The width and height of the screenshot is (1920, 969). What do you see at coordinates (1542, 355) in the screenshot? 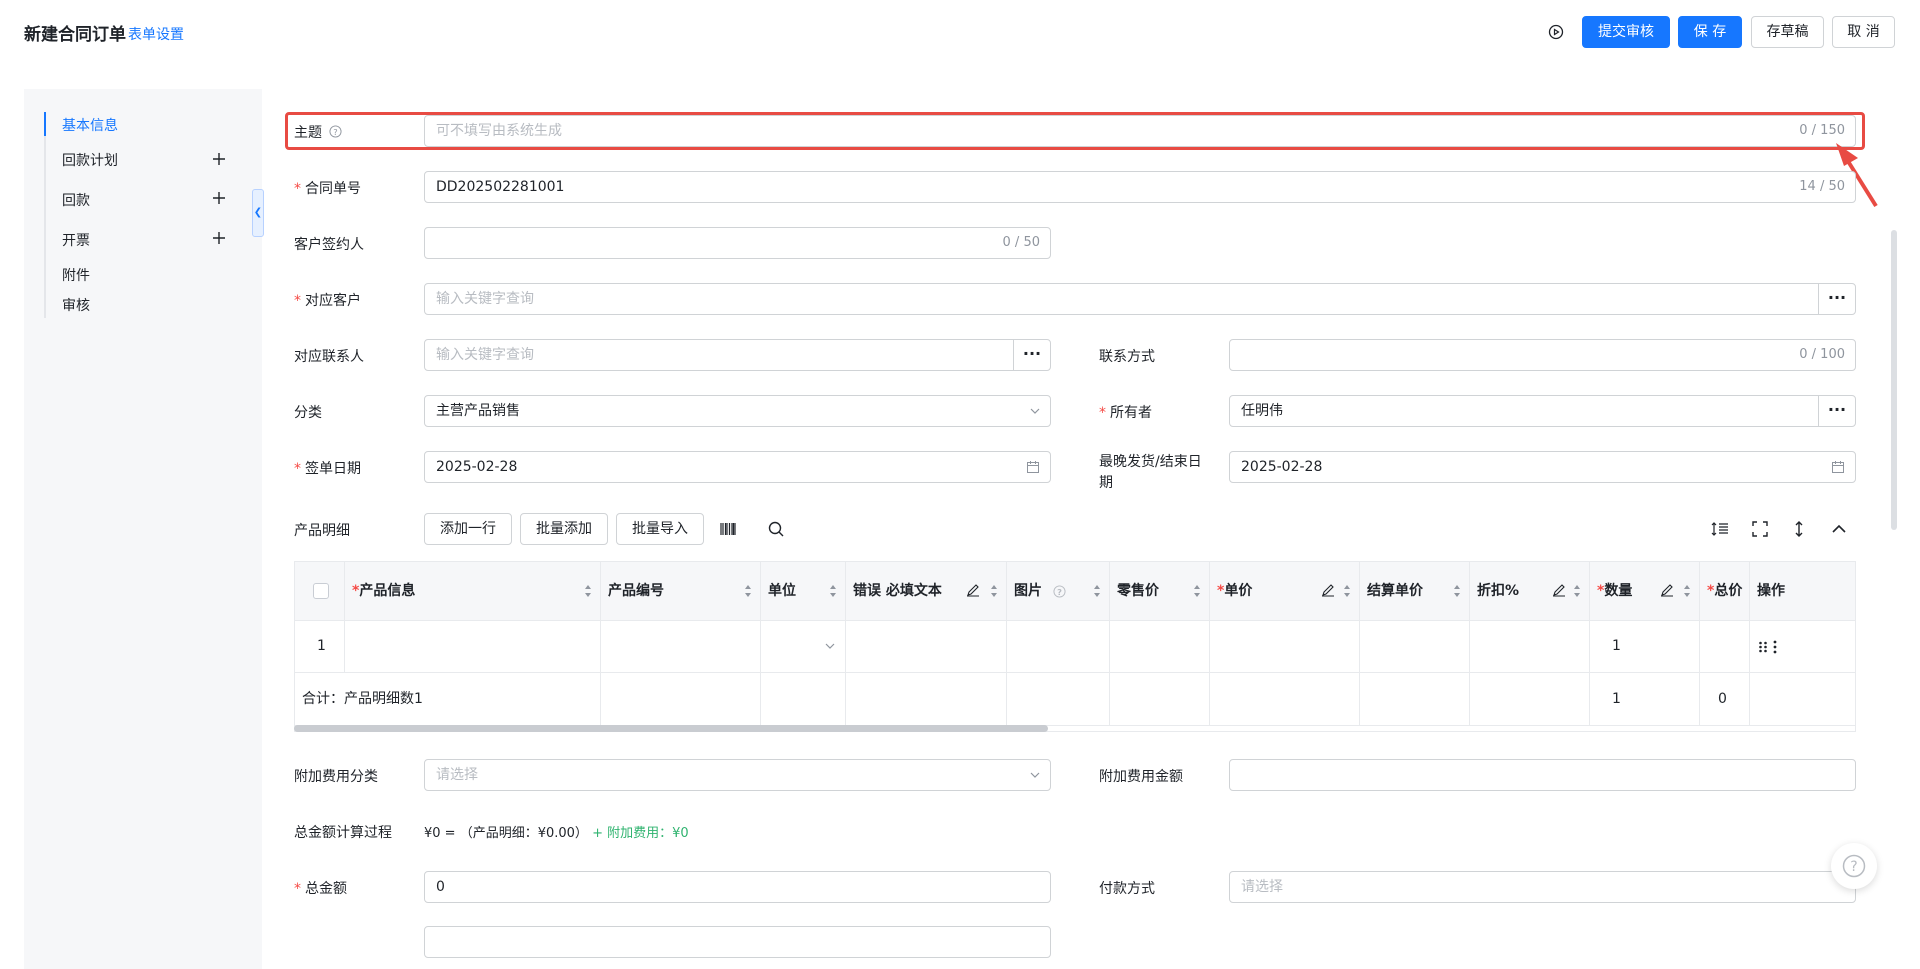
I see `contact-method-input: 0 / 100` at bounding box center [1542, 355].